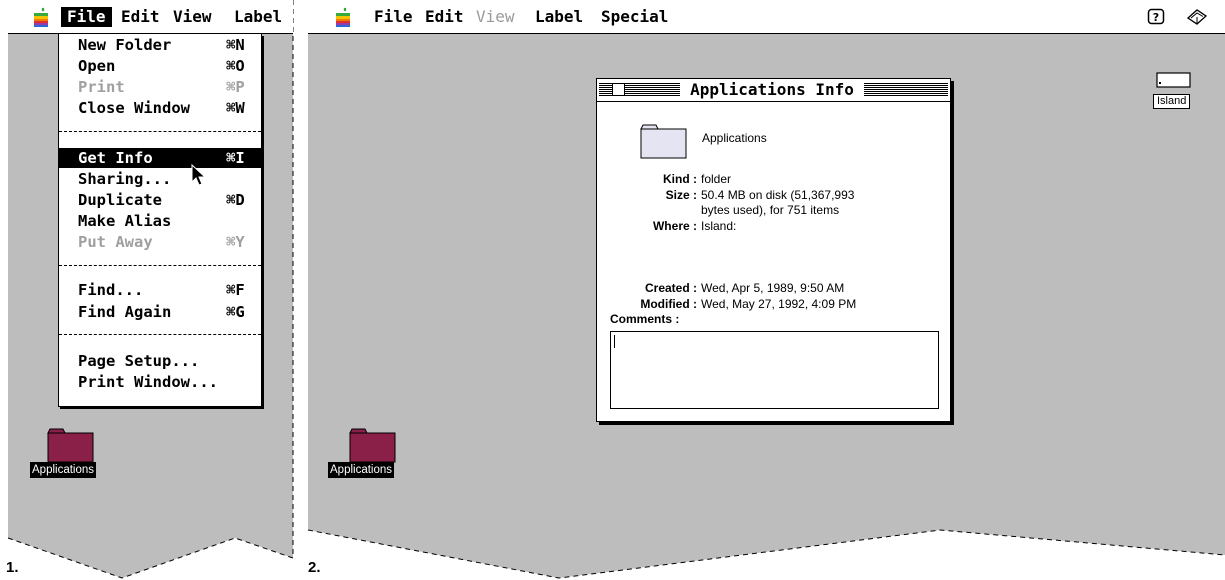 The width and height of the screenshot is (1225, 580). Describe the element at coordinates (160, 290) in the screenshot. I see `menu-item-find: Find... ⌘F` at that location.